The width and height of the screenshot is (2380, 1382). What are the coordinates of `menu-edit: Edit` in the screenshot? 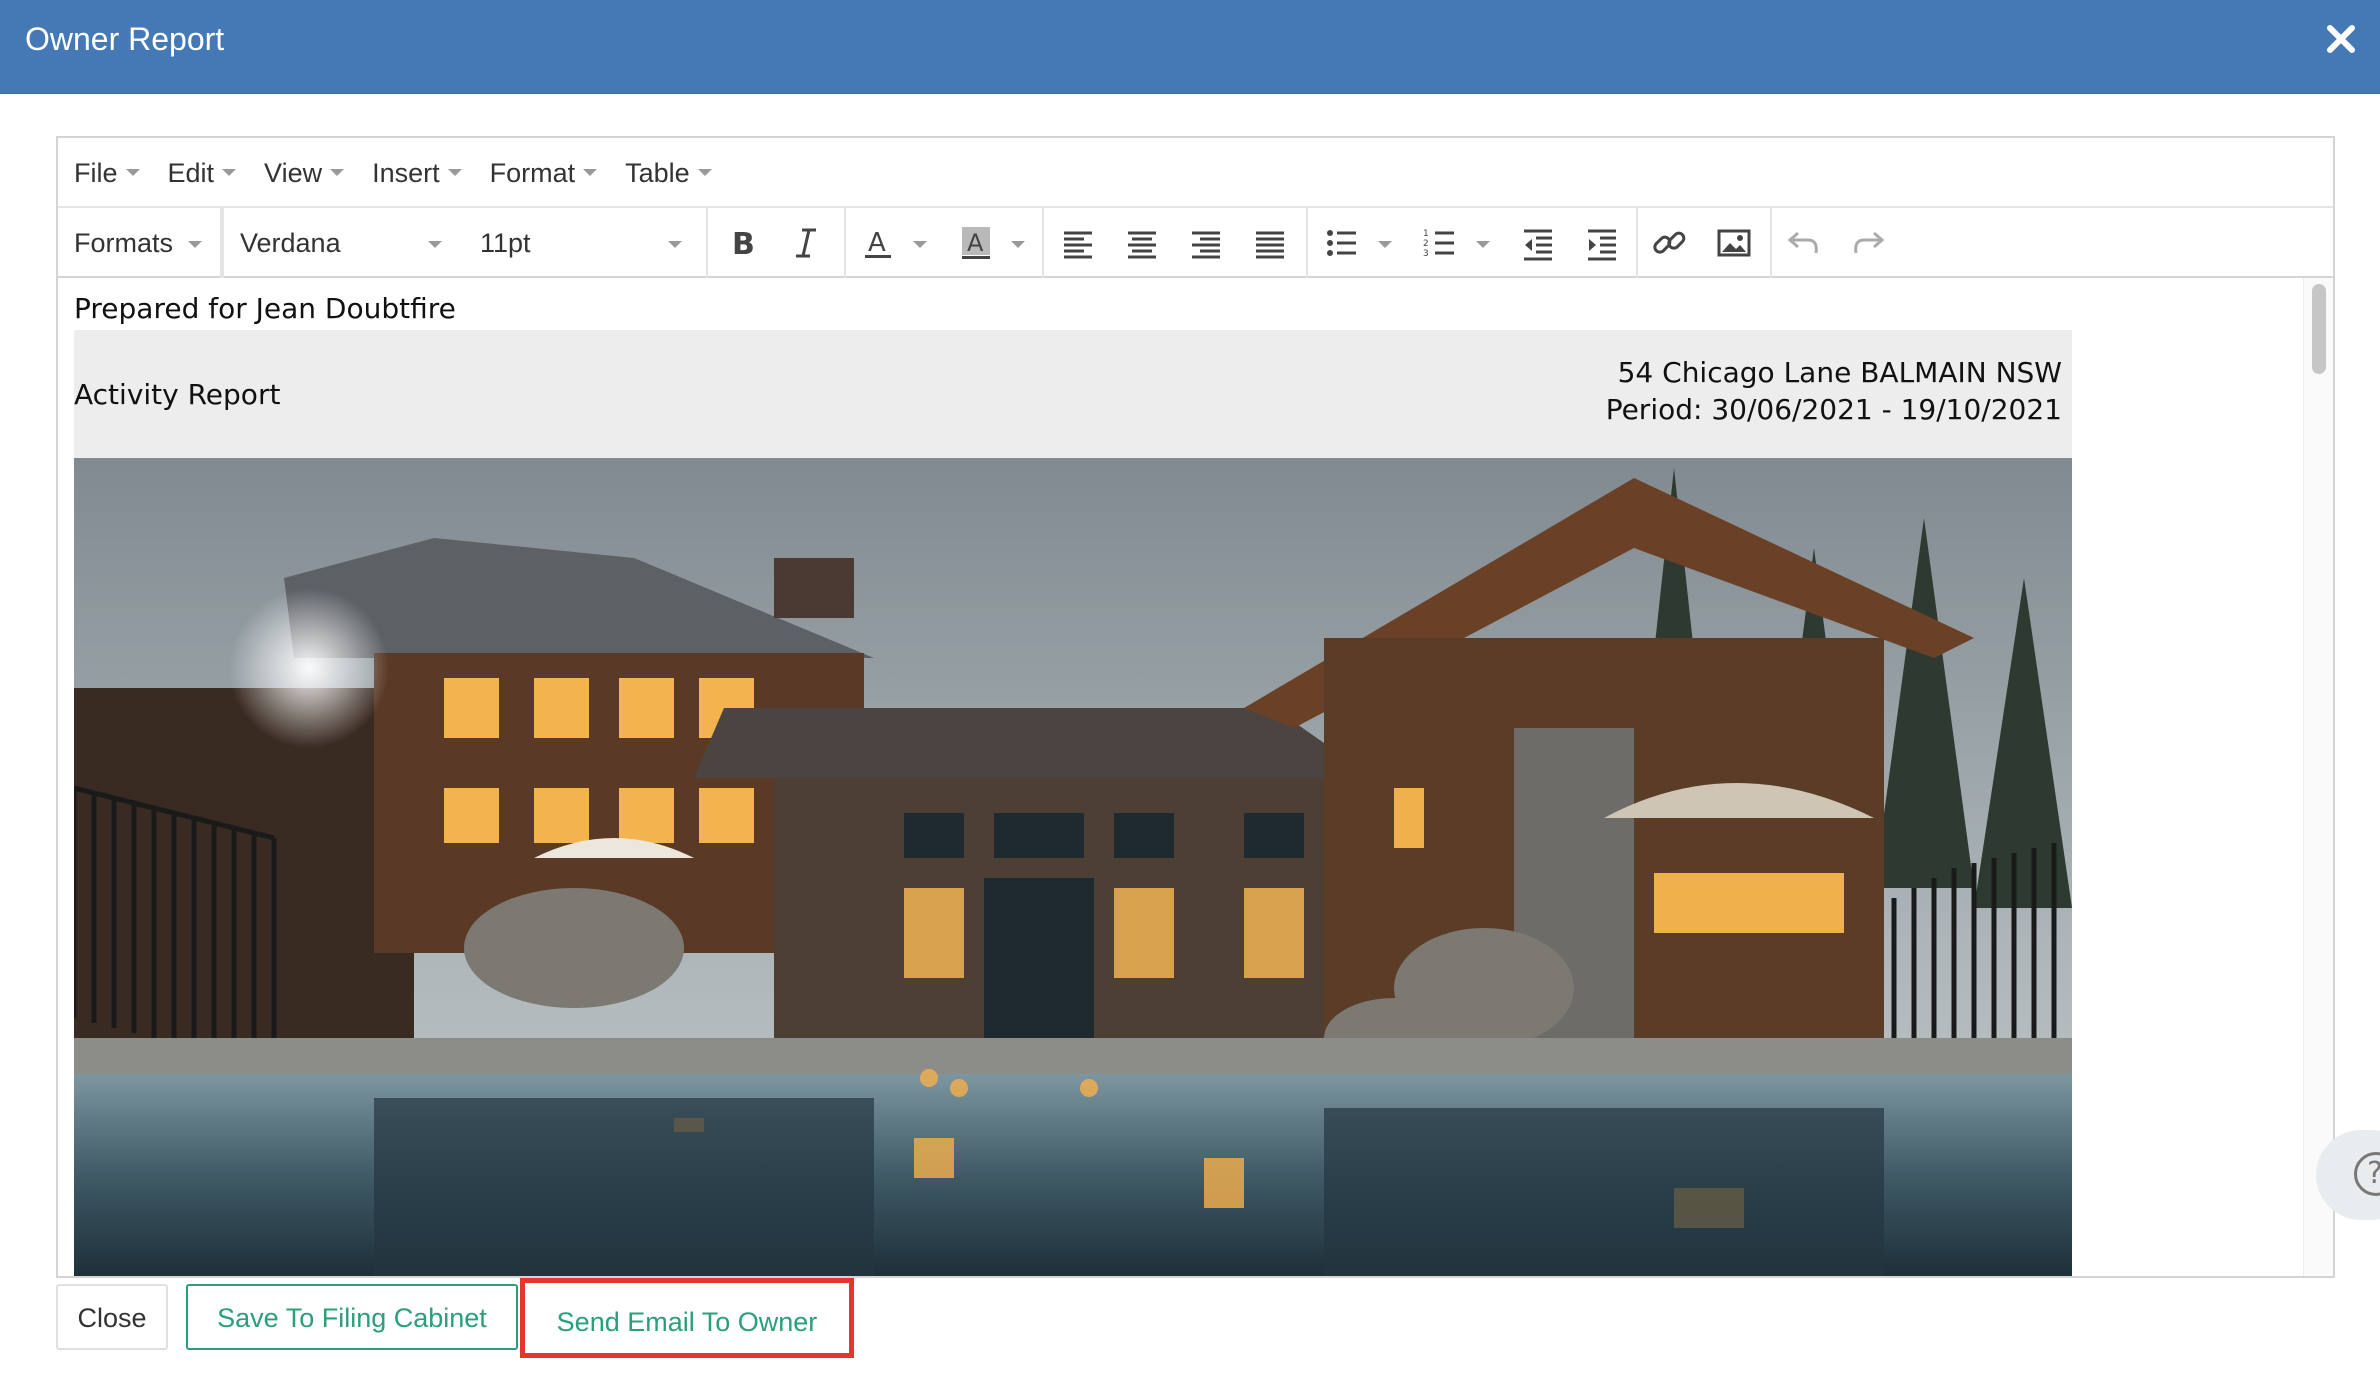 It's located at (202, 173).